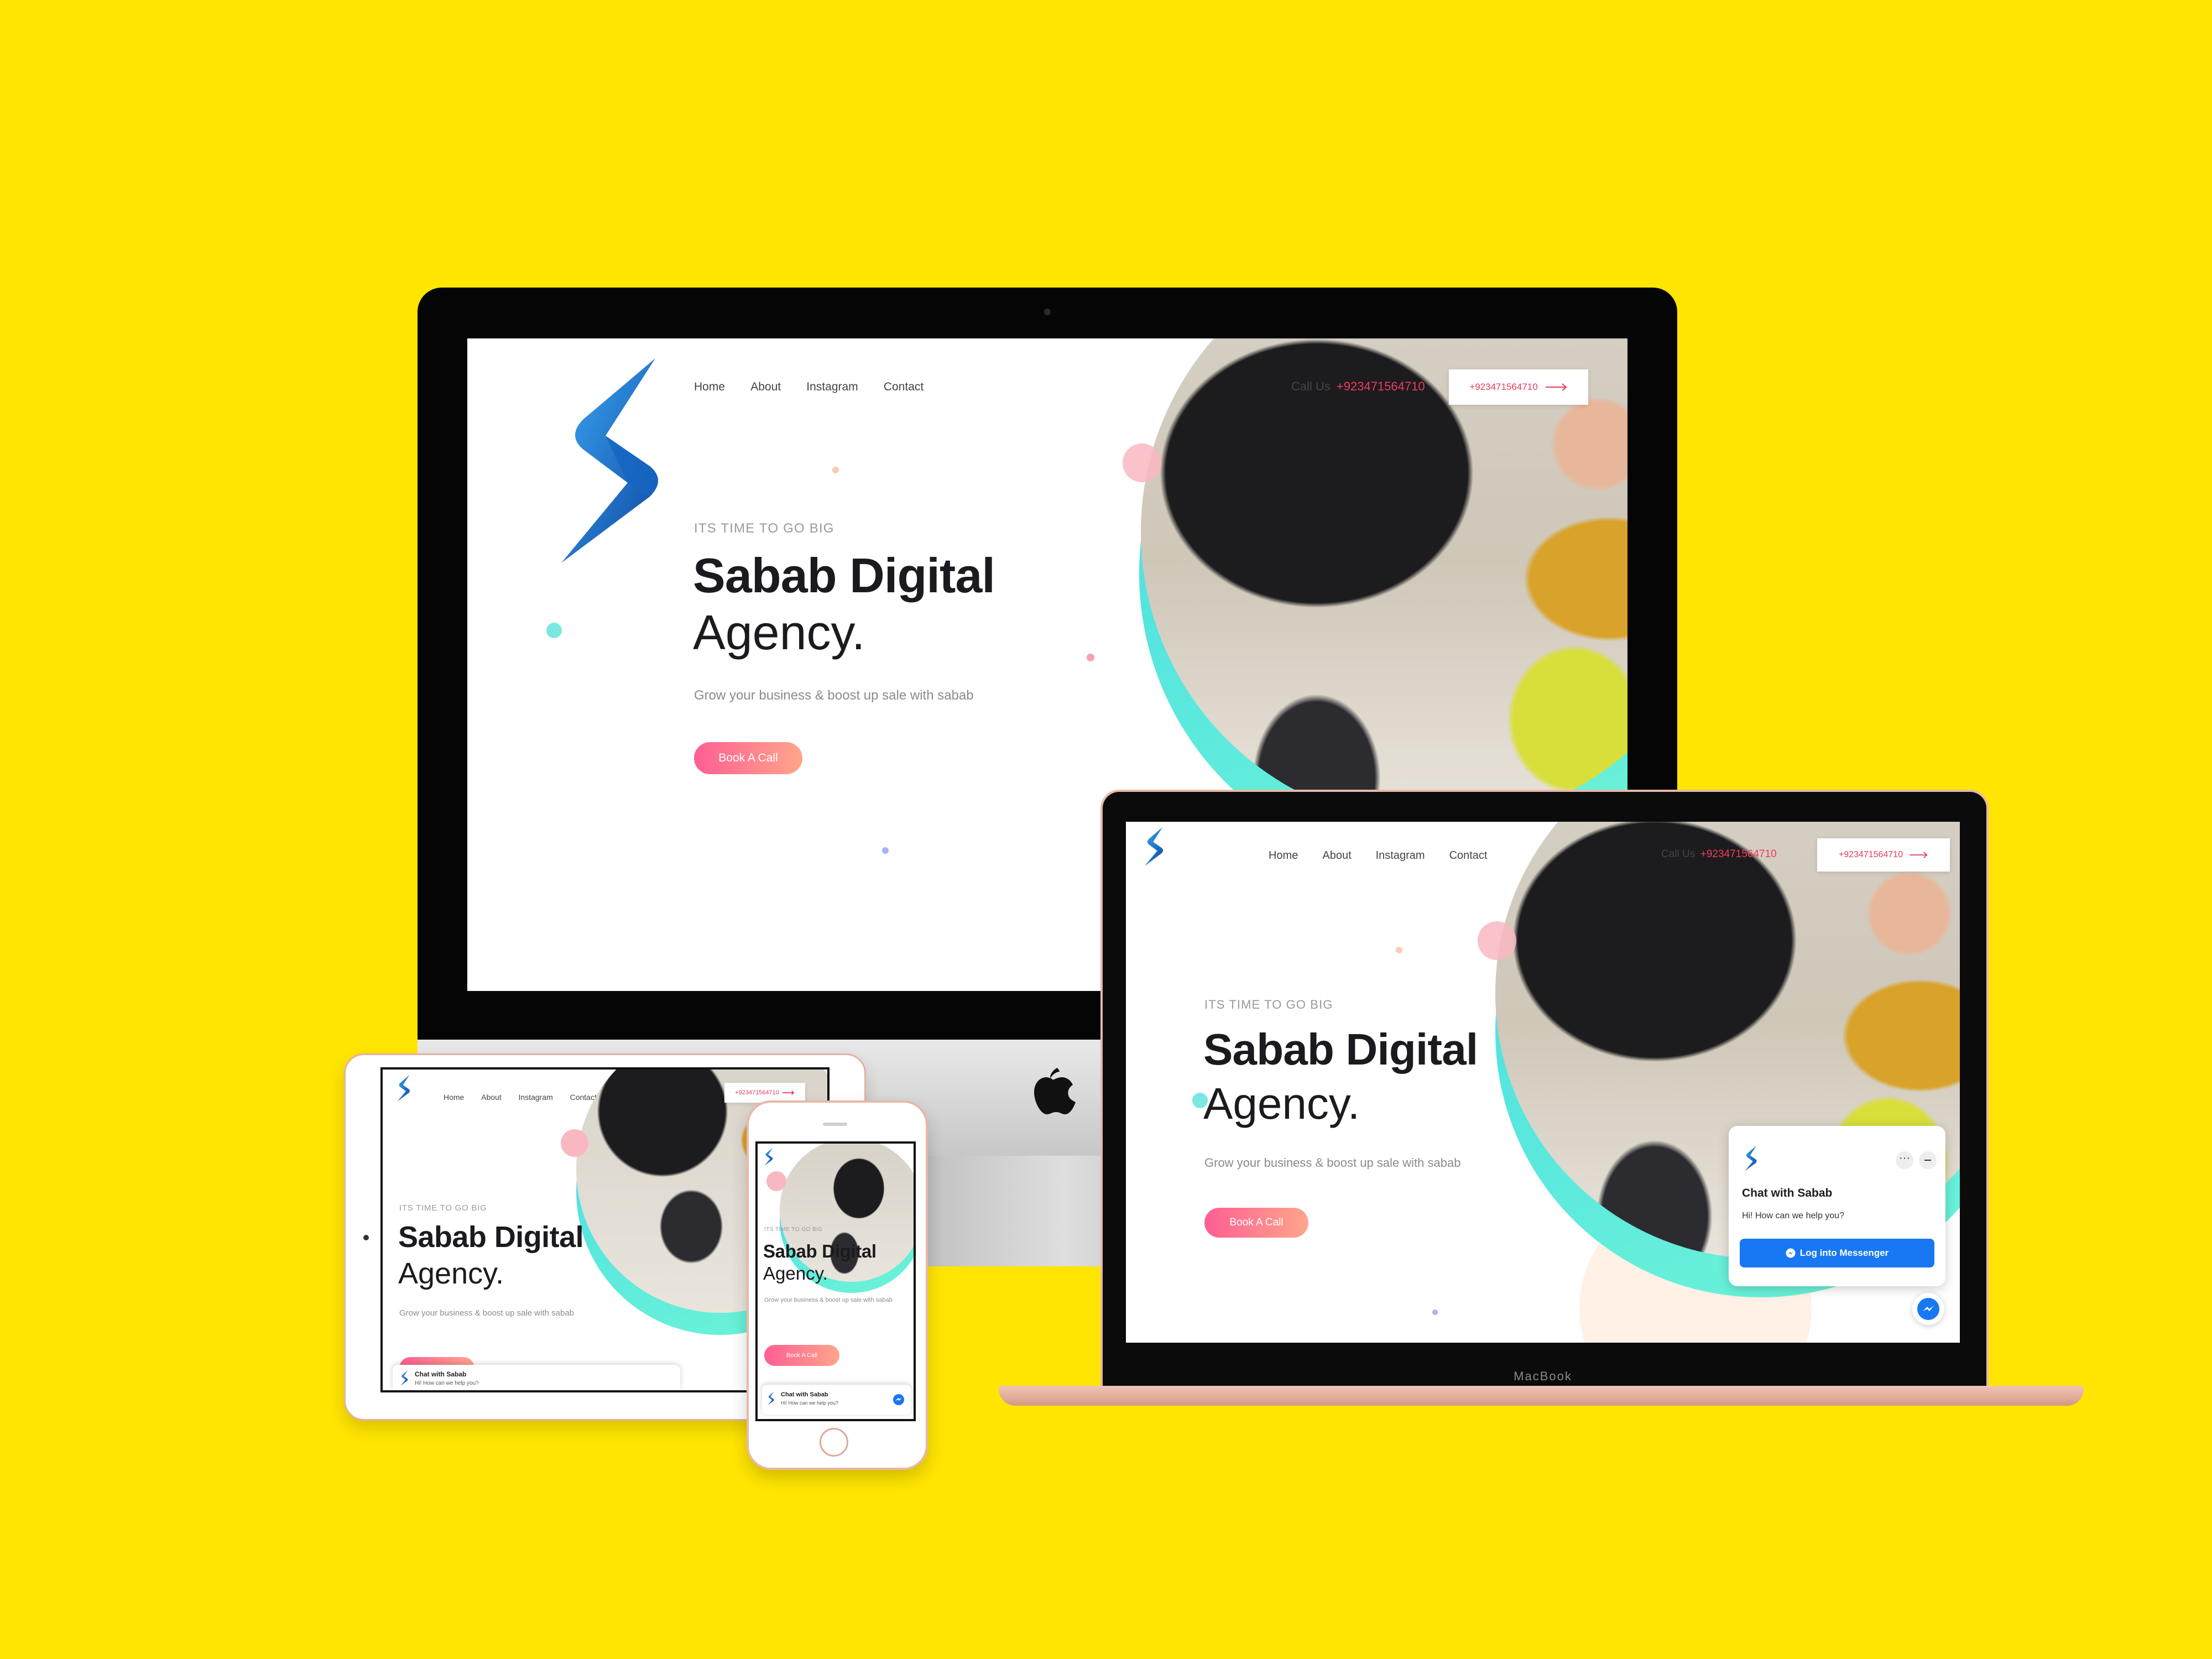 The height and width of the screenshot is (1659, 2212). Describe the element at coordinates (1905, 1160) in the screenshot. I see `chat-more-icon: ···` at that location.